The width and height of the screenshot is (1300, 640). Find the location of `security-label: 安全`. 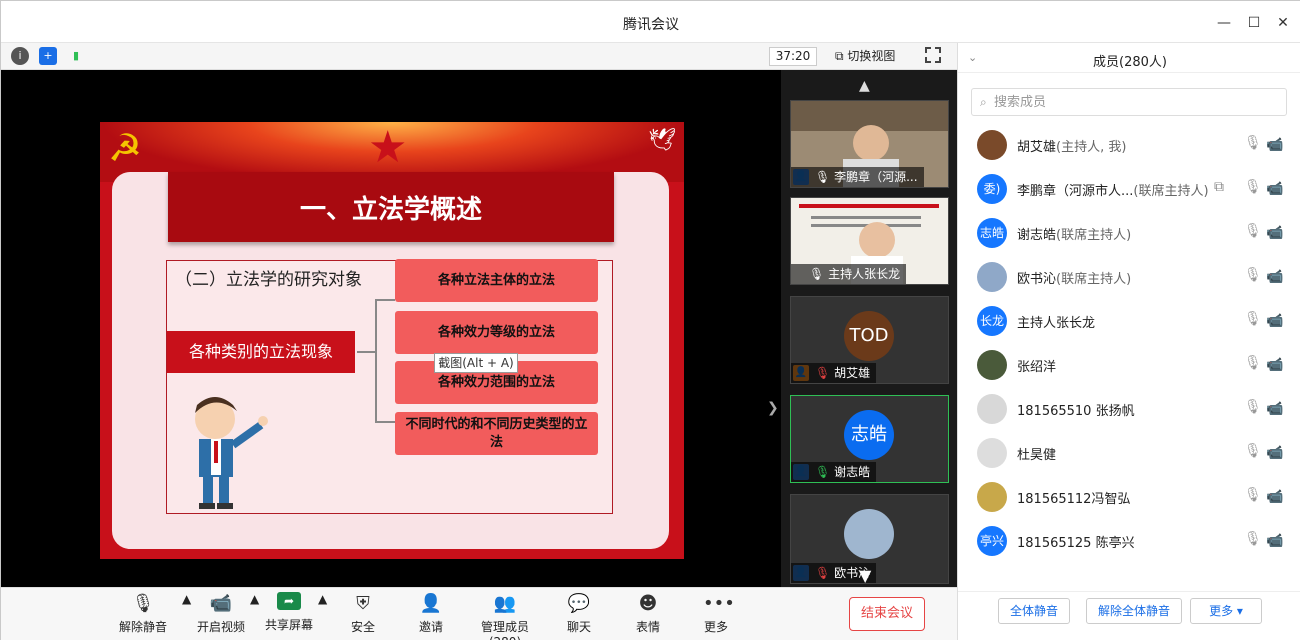

security-label: 安全 is located at coordinates (362, 627).